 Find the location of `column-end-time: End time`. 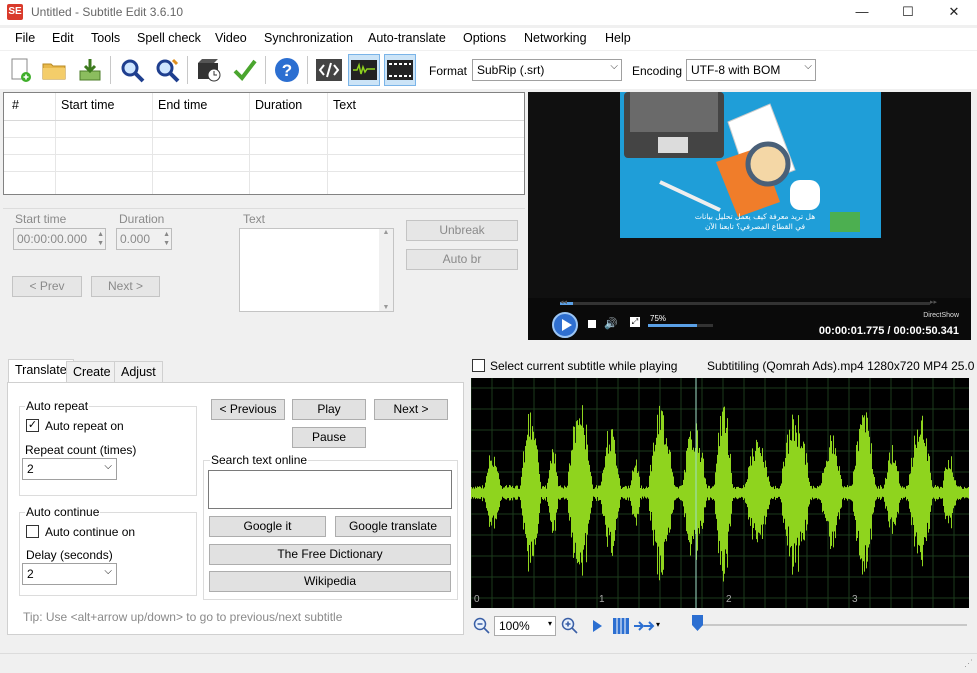

column-end-time: End time is located at coordinates (182, 105).